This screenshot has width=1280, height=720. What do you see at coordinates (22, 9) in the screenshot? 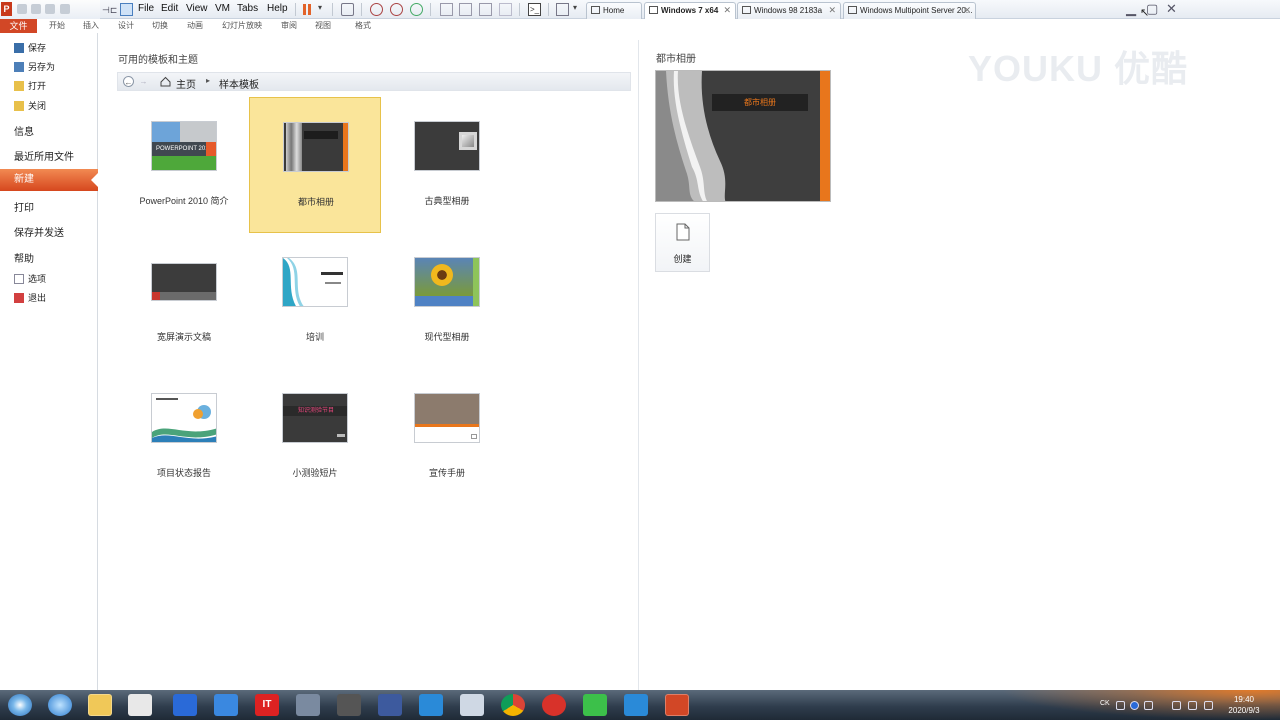
I see `quick-save-icon` at bounding box center [22, 9].